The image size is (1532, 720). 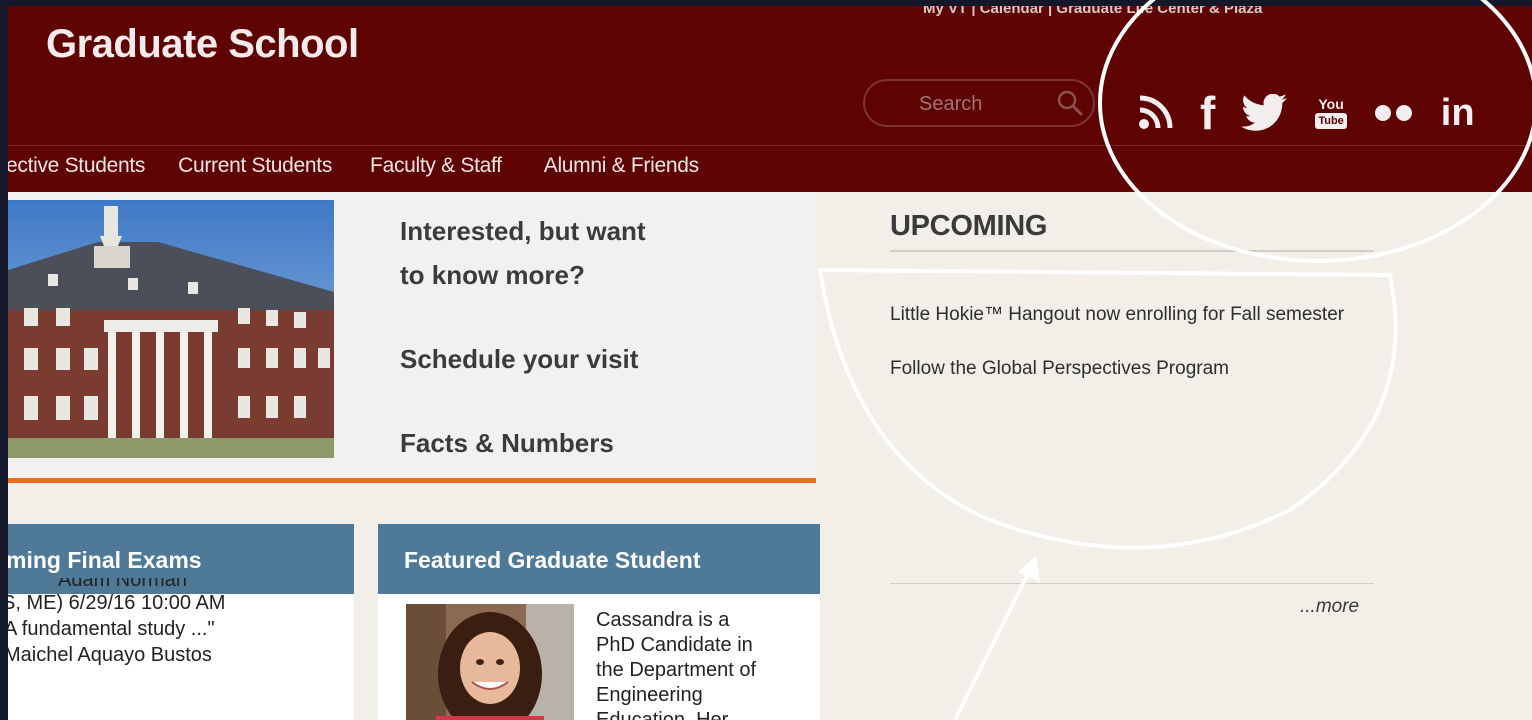 What do you see at coordinates (1125, 369) in the screenshot?
I see `upcoming-item-global-perspectives: Follow the Global Perspectives Program` at bounding box center [1125, 369].